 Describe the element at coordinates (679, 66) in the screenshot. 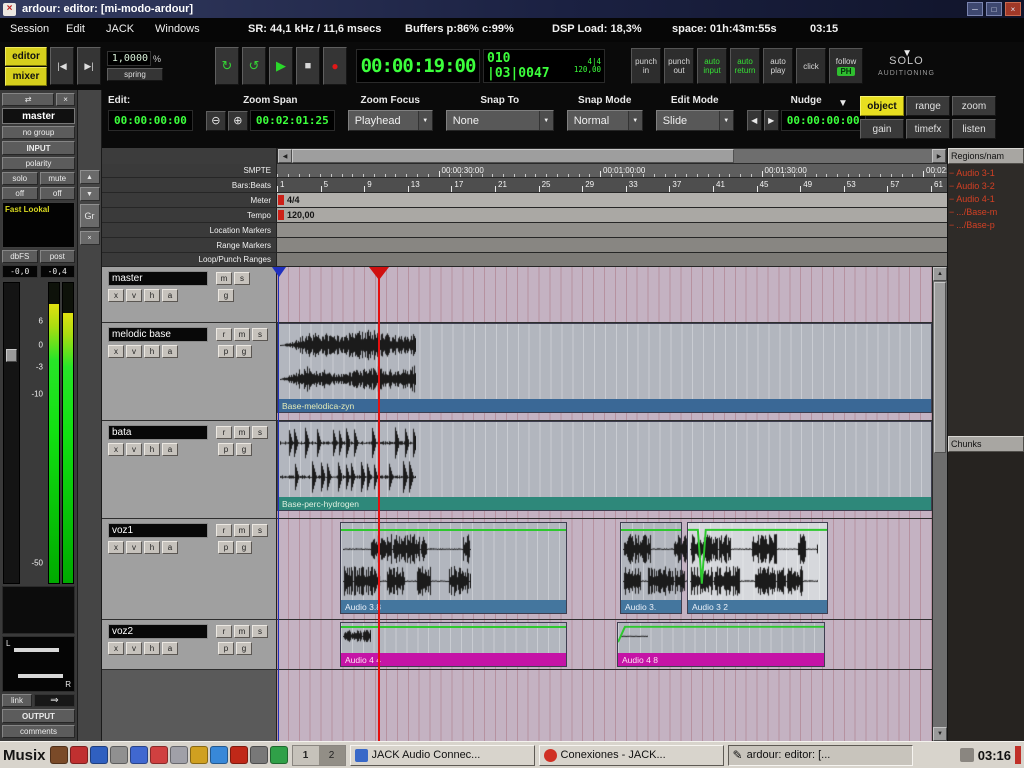

I see `punch-out-button: punch out` at that location.